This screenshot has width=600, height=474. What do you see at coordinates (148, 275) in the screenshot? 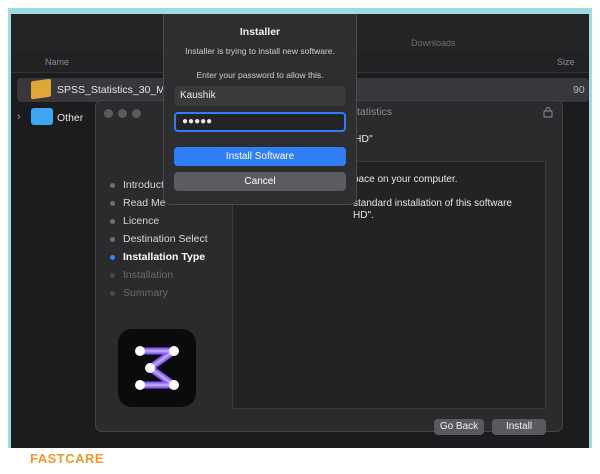
I see `step-label: Installation` at bounding box center [148, 275].